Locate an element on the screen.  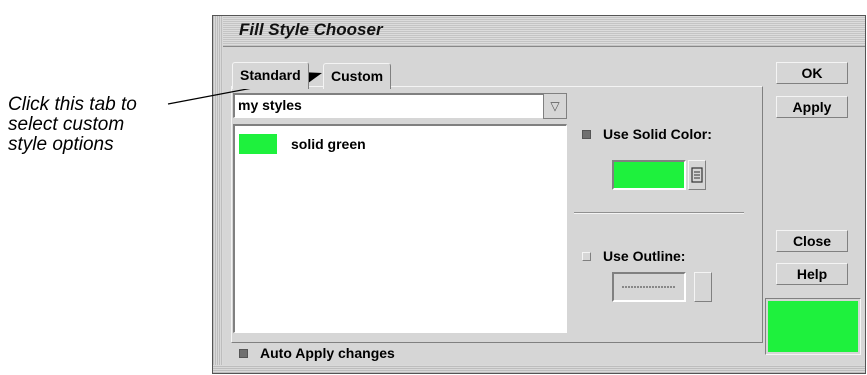
close-button: Close is located at coordinates (812, 241).